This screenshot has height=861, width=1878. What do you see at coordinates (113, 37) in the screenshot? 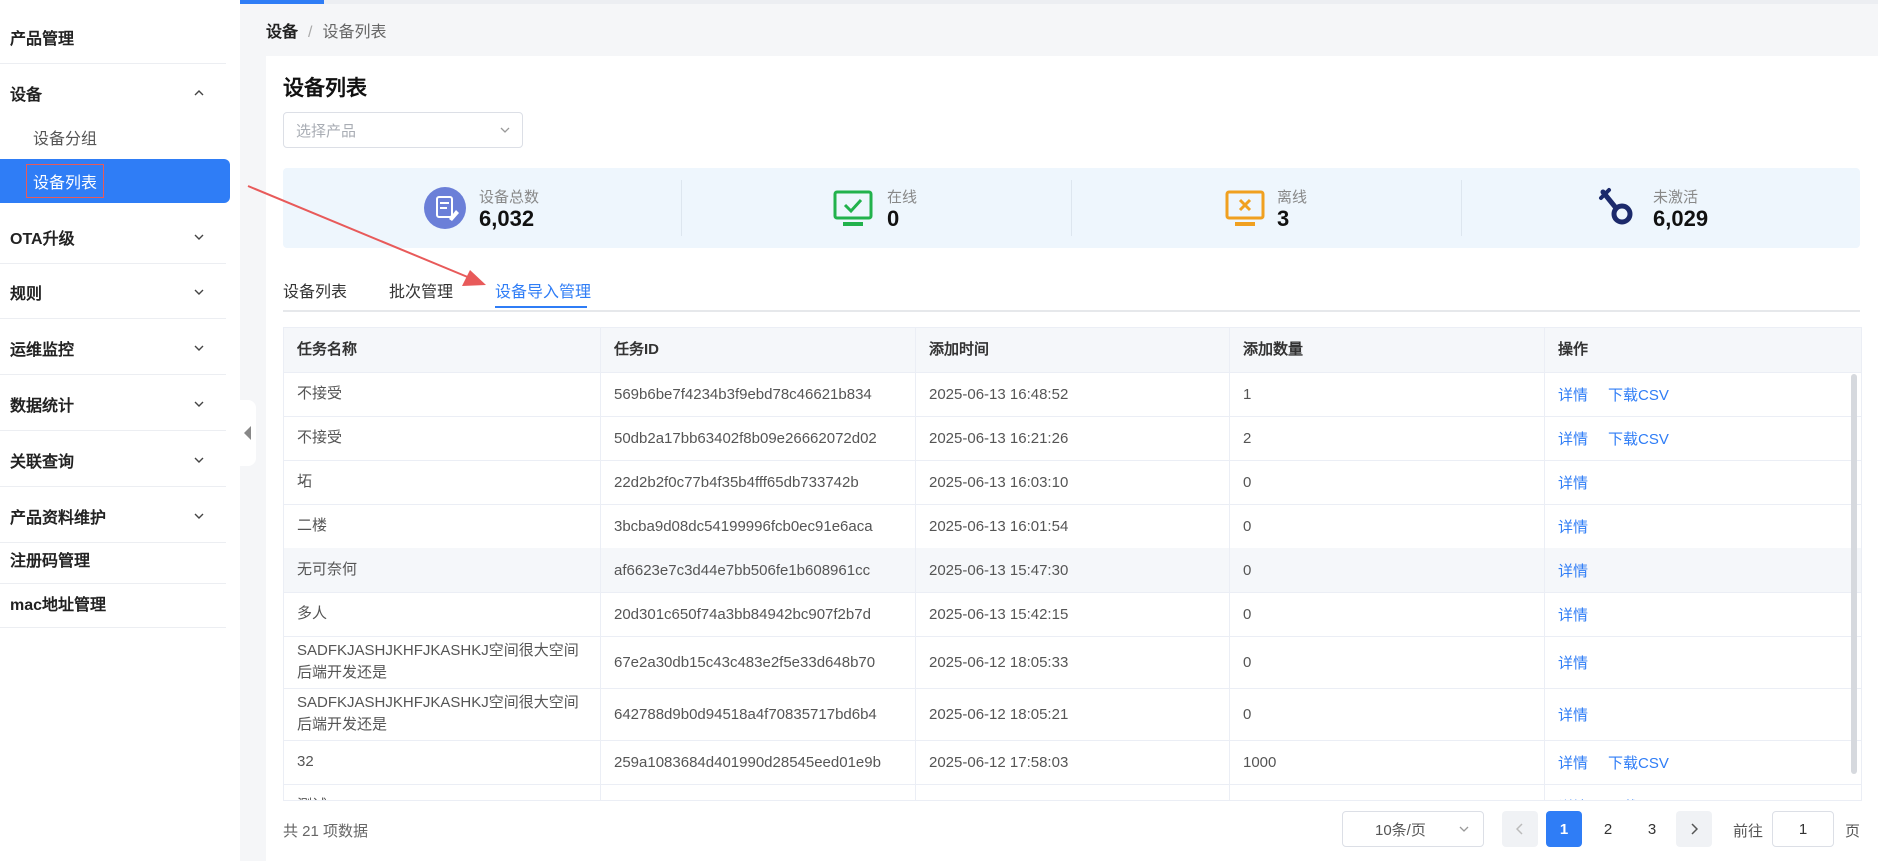
I see `sidebar-item-product-management: 产品管理` at bounding box center [113, 37].